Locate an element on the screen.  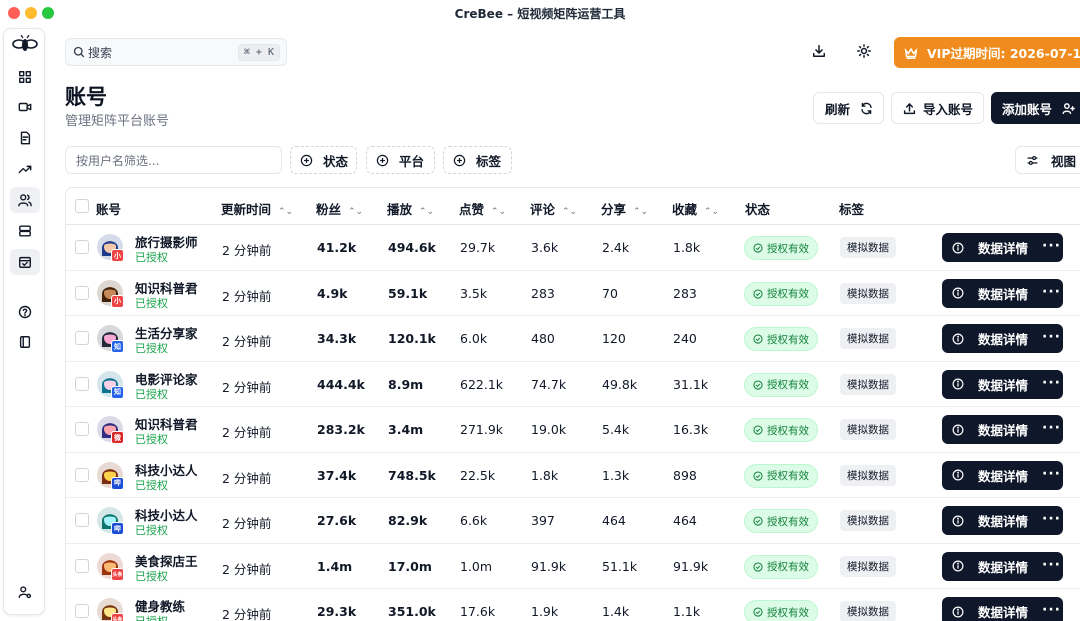
cell-comments: 91.9k is located at coordinates (549, 566).